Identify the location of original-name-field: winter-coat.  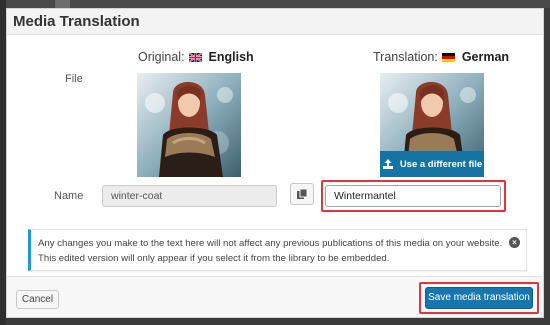
(189, 196).